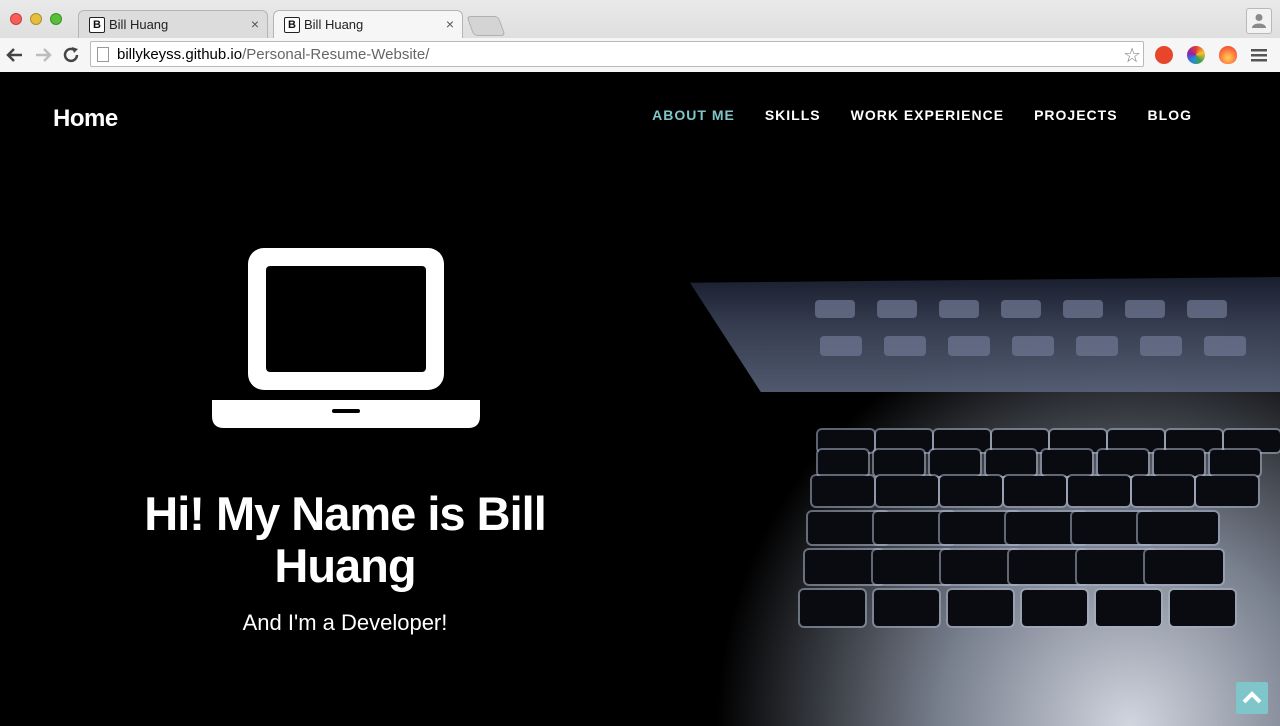 This screenshot has width=1280, height=726. Describe the element at coordinates (43, 55) in the screenshot. I see `forward-arrow-icon` at that location.